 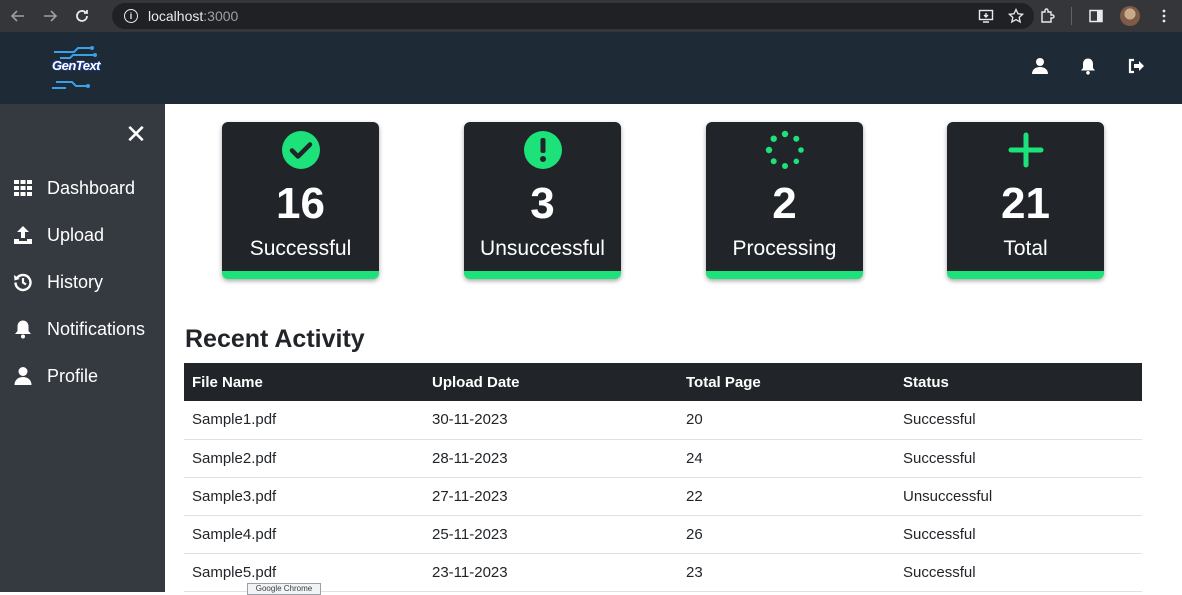 I want to click on stat-label: Successful, so click(x=300, y=248).